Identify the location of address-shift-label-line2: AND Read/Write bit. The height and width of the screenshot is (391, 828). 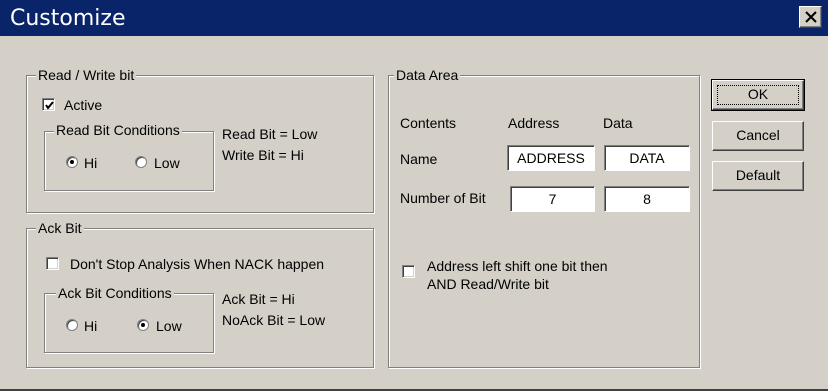
(488, 284).